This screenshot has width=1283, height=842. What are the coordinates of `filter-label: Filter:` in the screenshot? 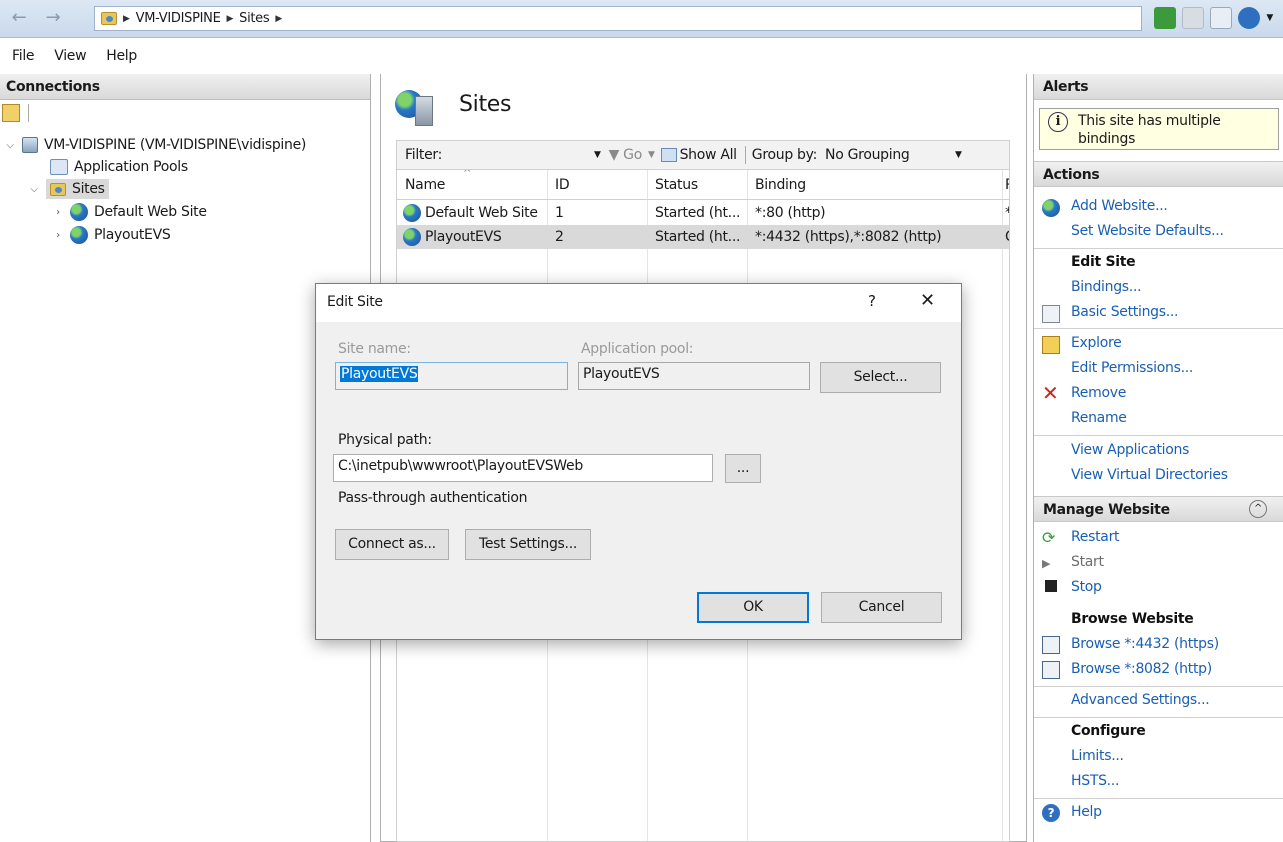 It's located at (424, 155).